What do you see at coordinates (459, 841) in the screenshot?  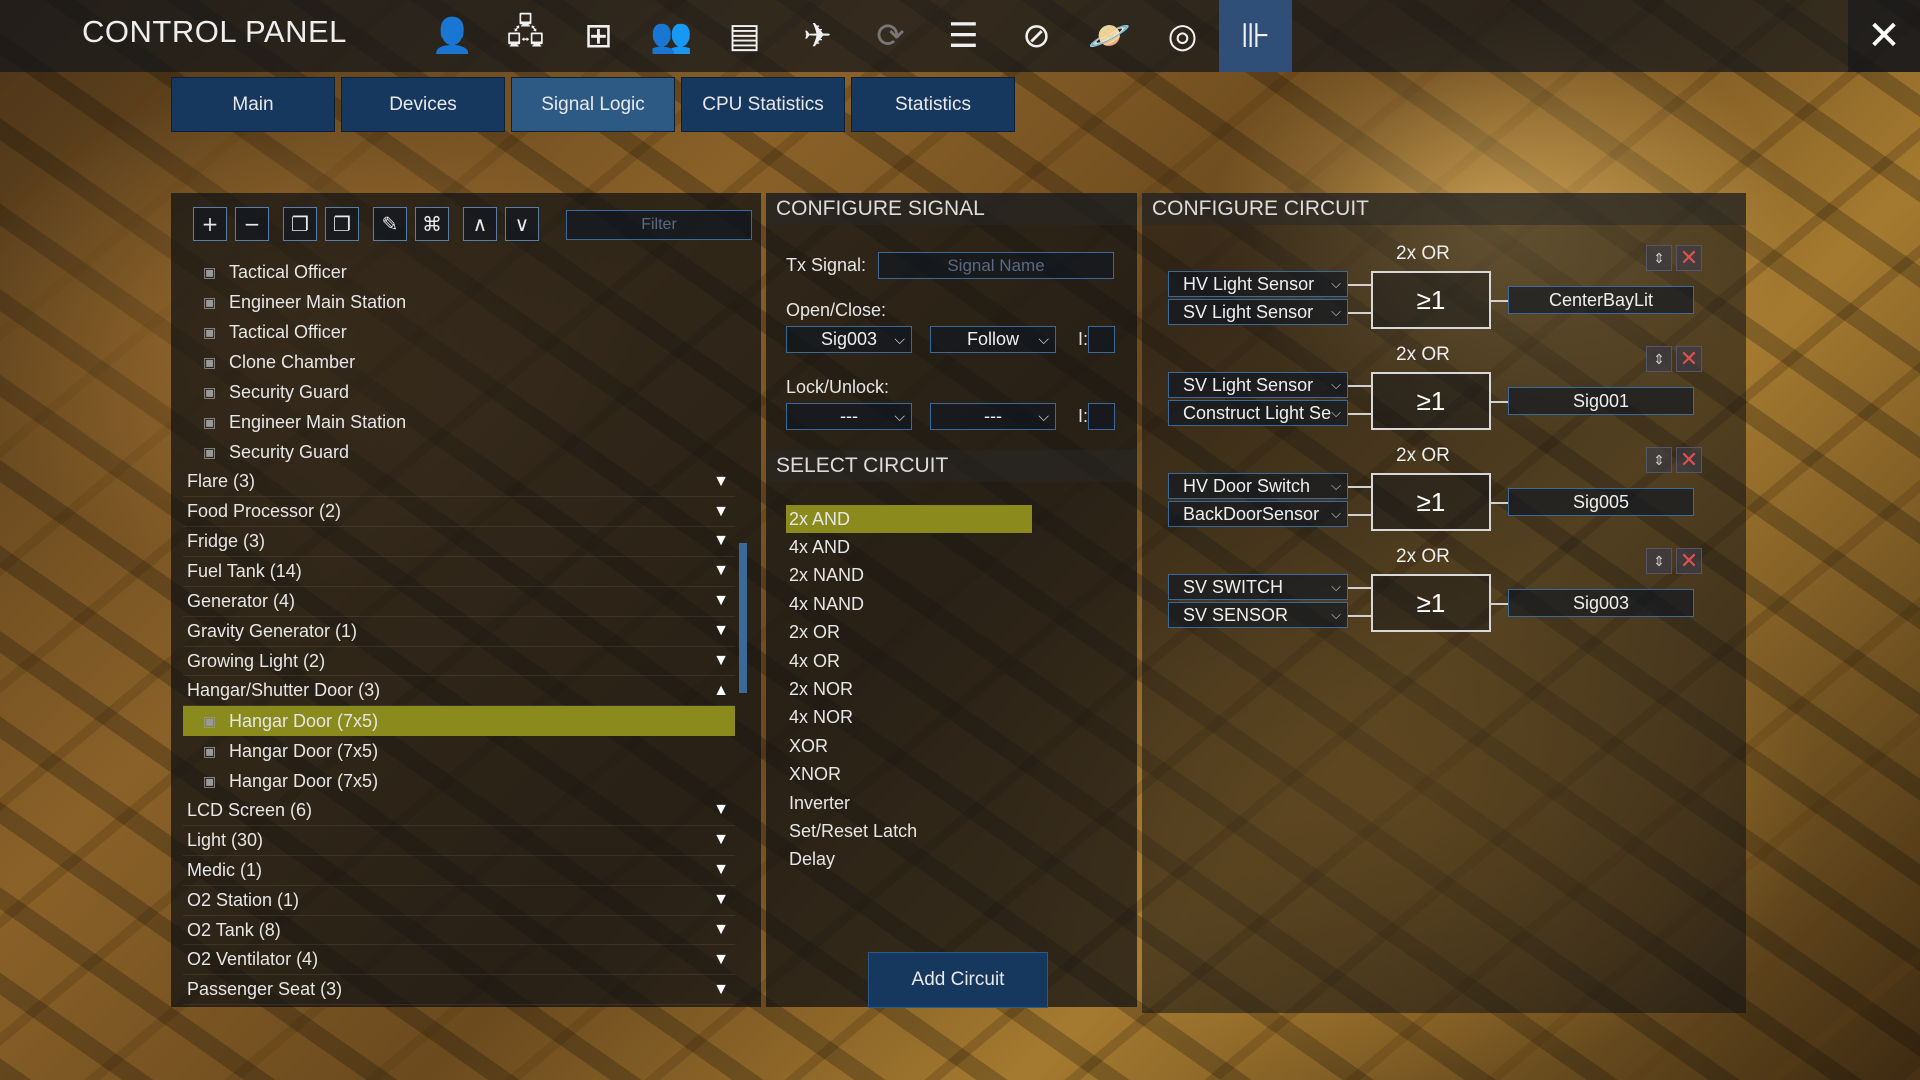 I see `device-group-row: Light (30) ▼` at bounding box center [459, 841].